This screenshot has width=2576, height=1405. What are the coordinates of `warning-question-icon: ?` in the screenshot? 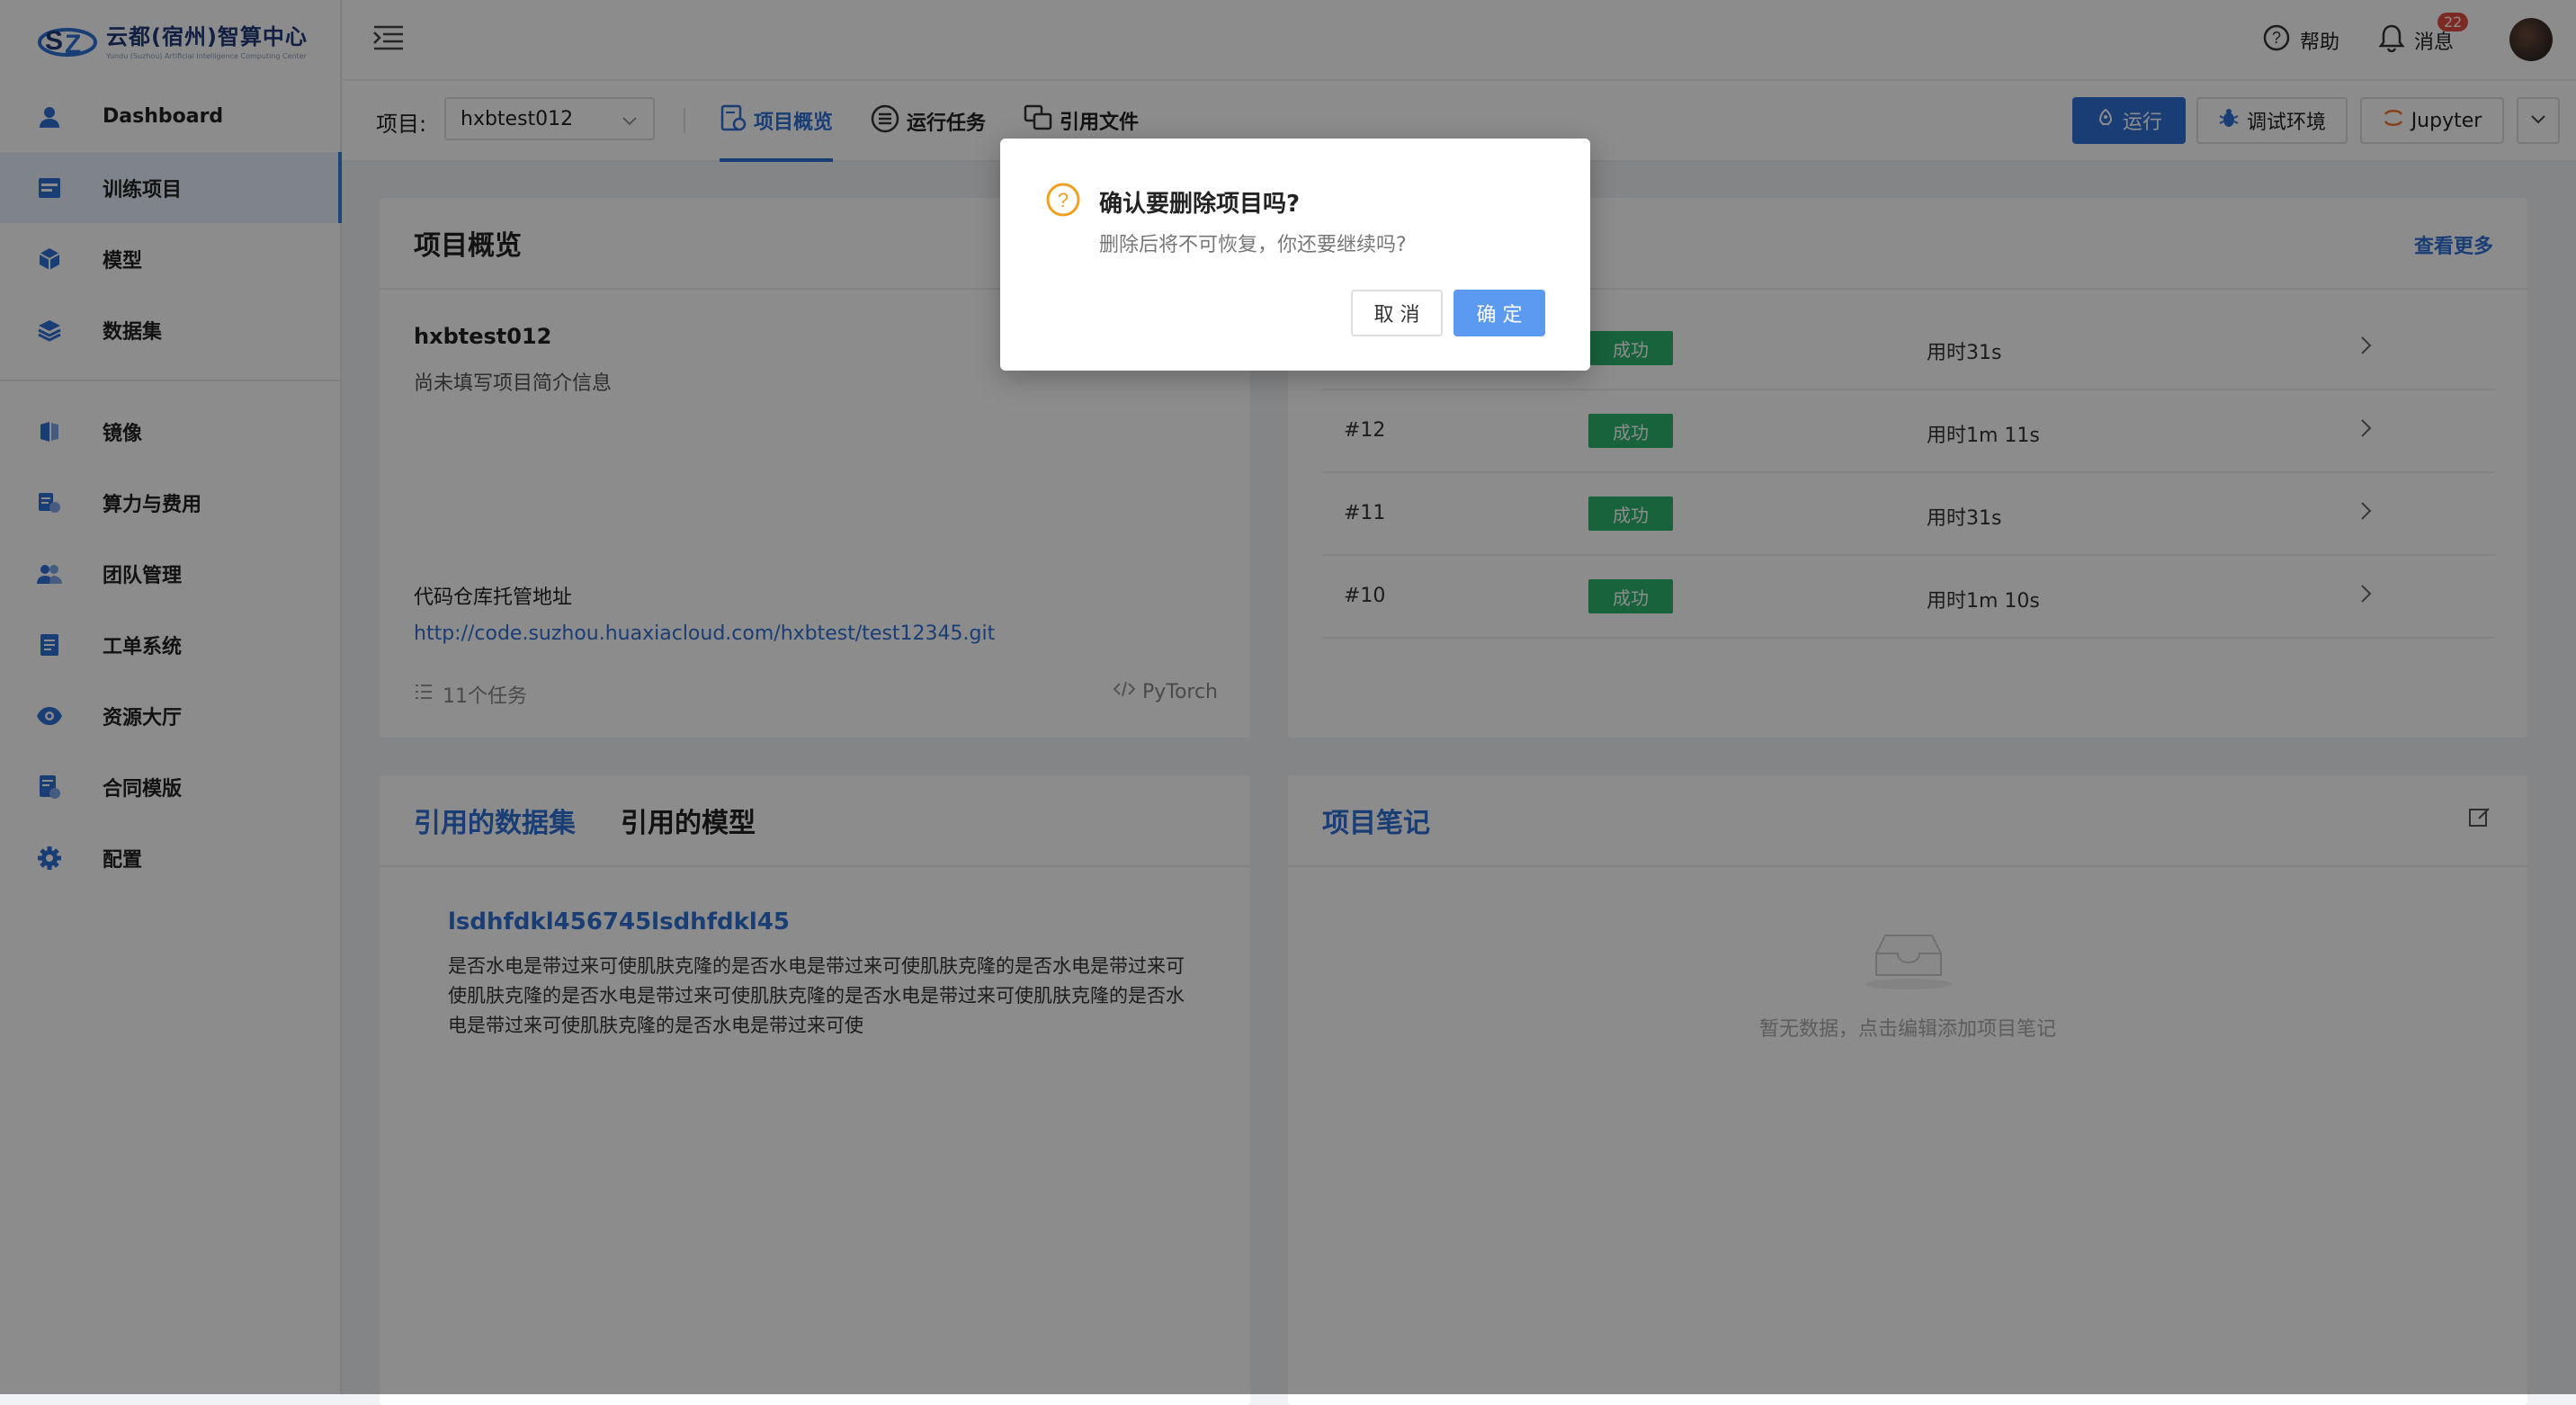 It's located at (1063, 201).